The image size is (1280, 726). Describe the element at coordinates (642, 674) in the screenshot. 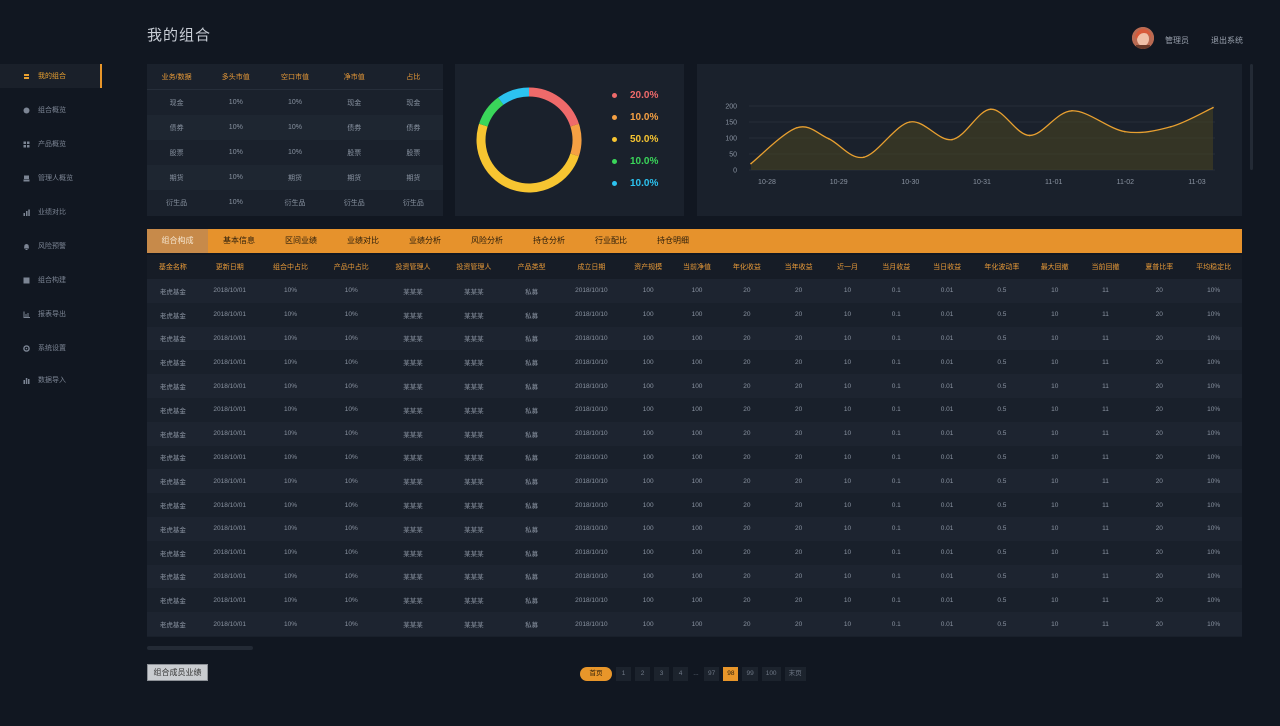

I see `page-button: 2` at that location.